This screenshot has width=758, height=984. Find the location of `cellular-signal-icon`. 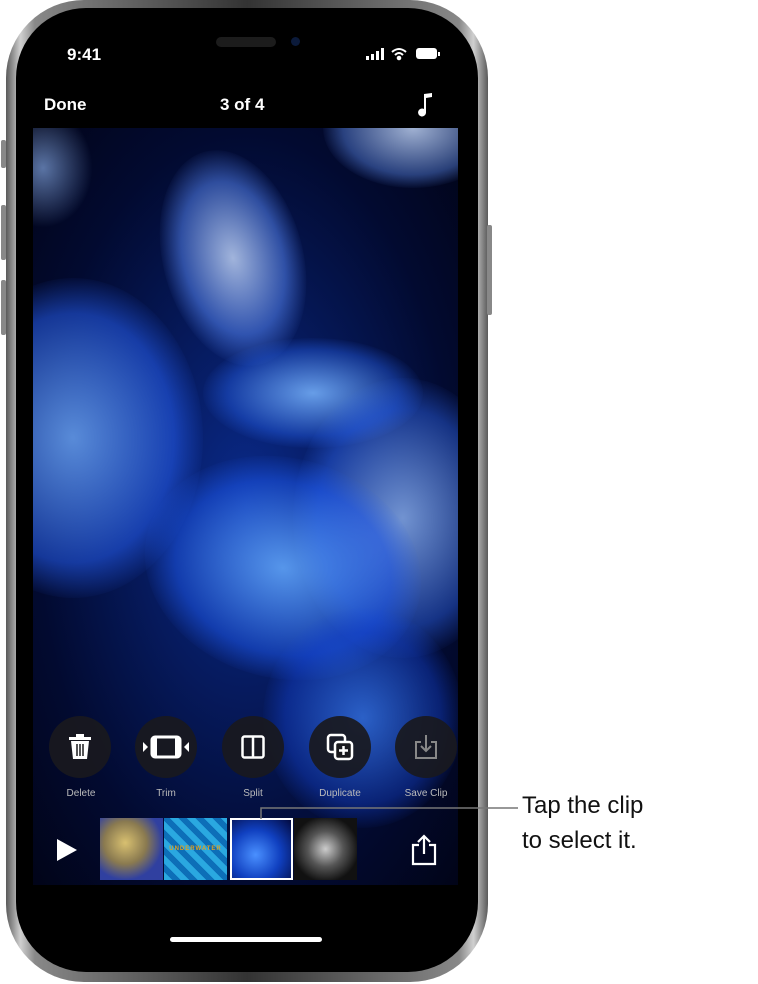

cellular-signal-icon is located at coordinates (375, 54).